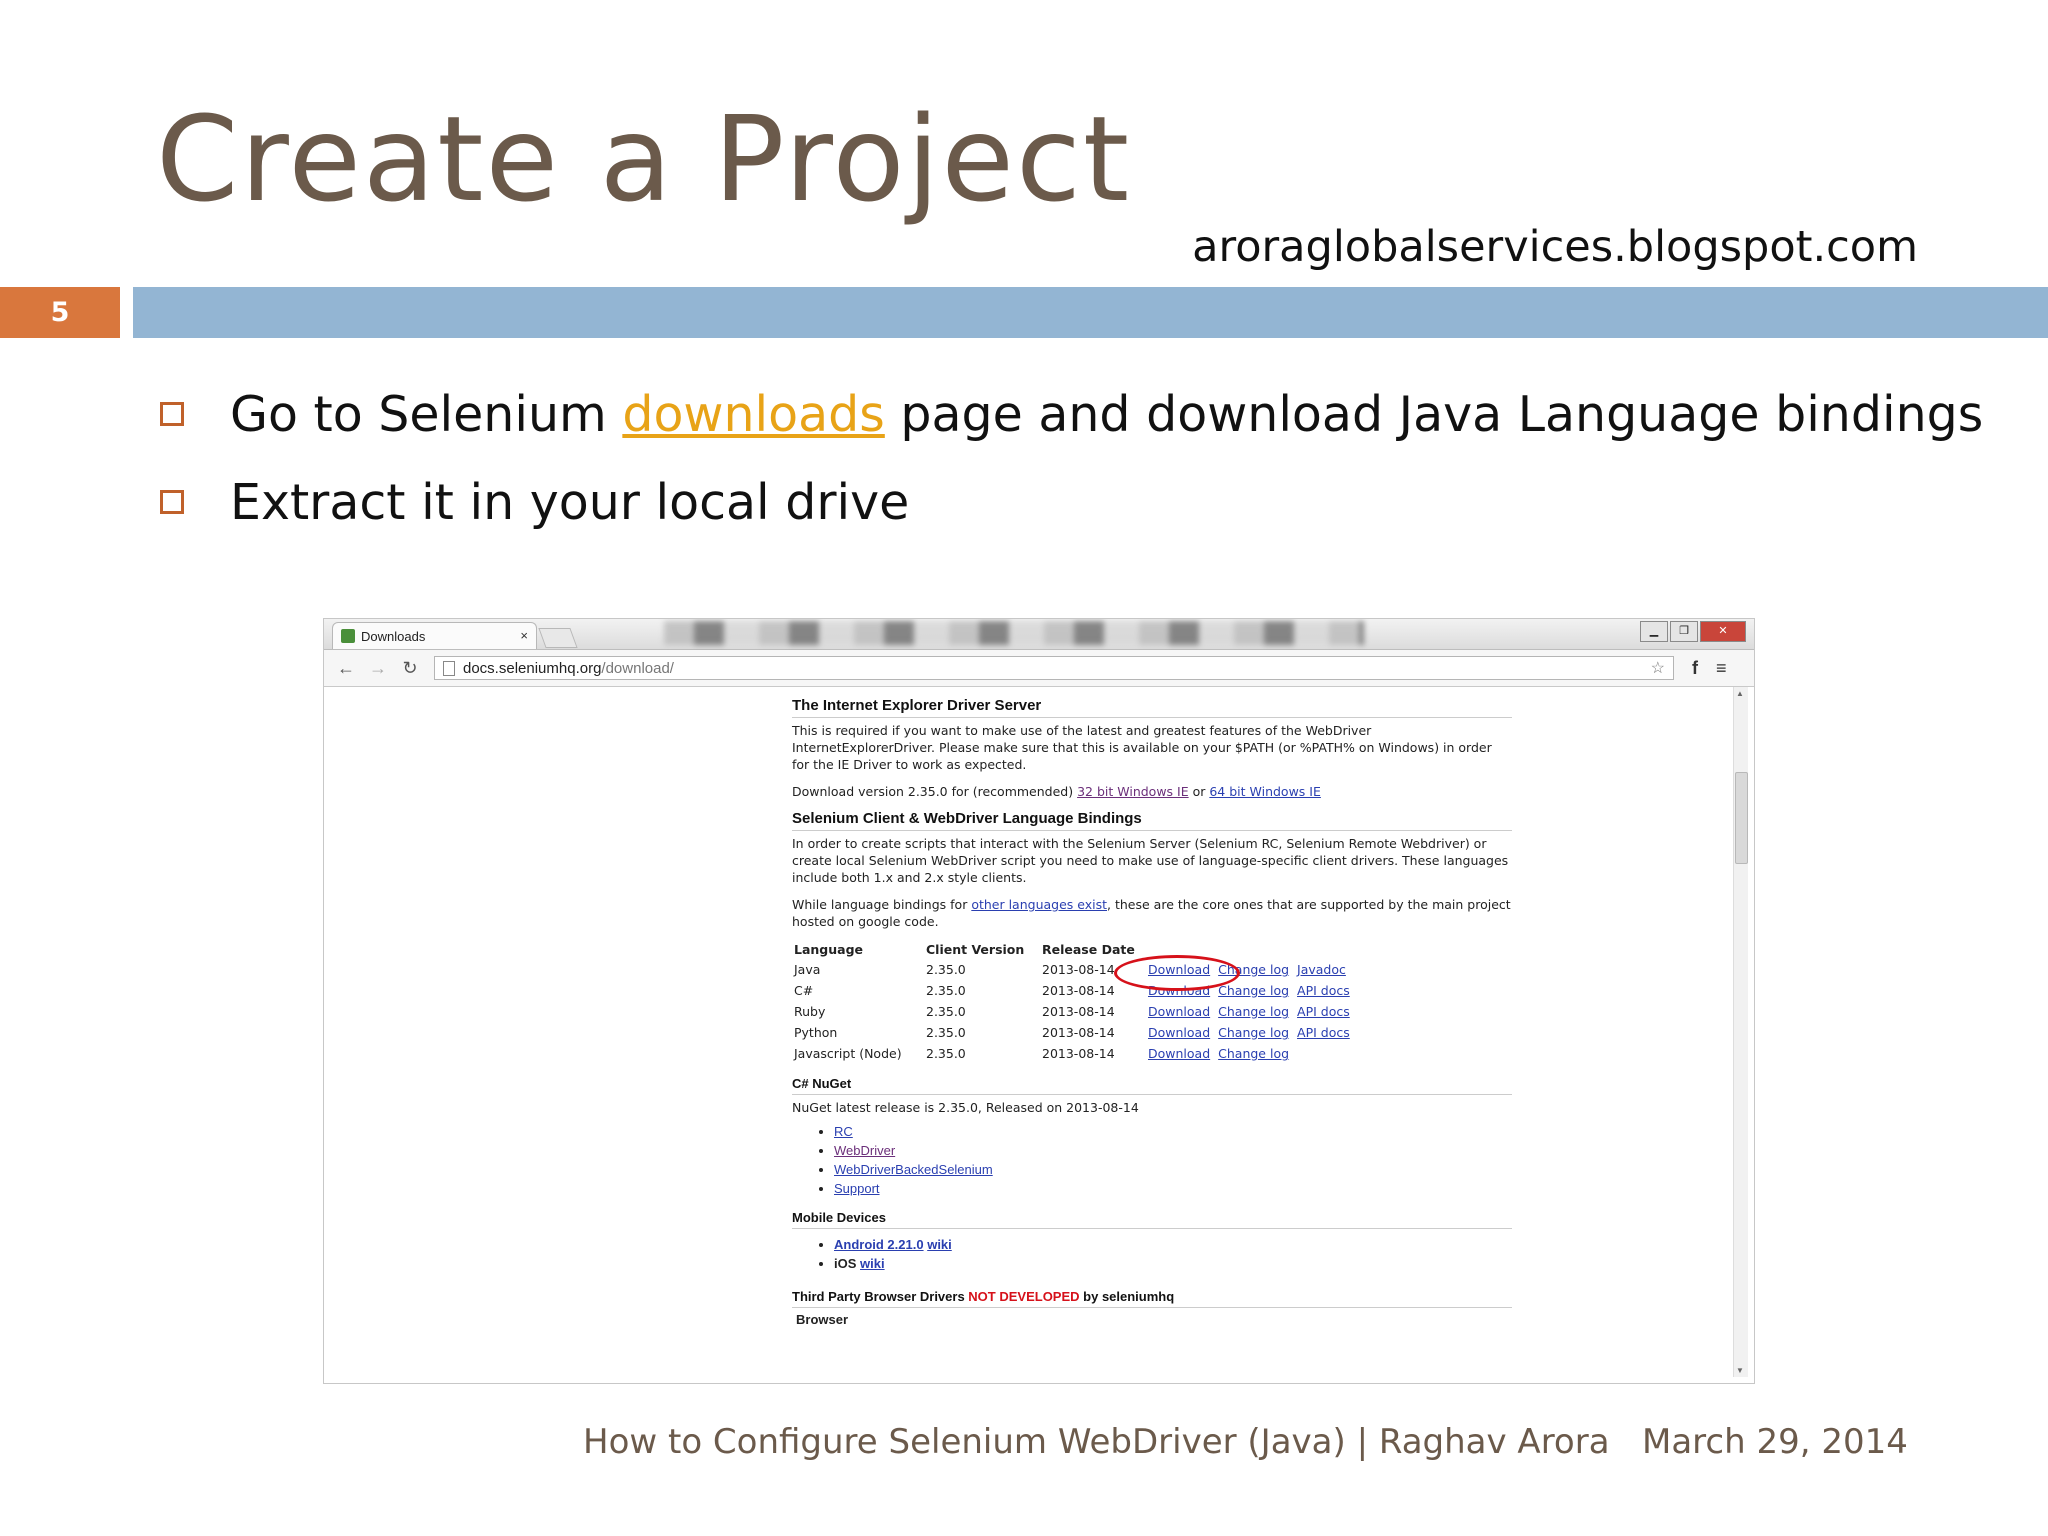 This screenshot has height=1536, width=2048. I want to click on facebook-extension-icon: f, so click(1695, 668).